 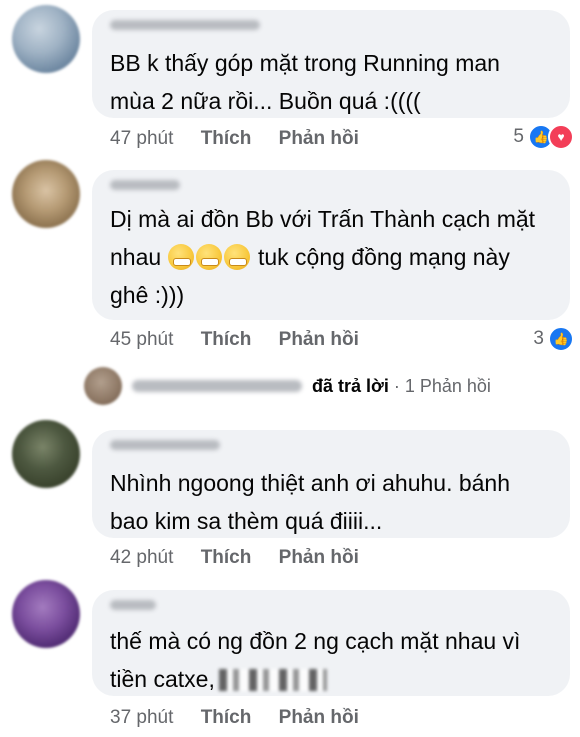 What do you see at coordinates (448, 386) in the screenshot?
I see `reply-count: 1 Phản hồi` at bounding box center [448, 386].